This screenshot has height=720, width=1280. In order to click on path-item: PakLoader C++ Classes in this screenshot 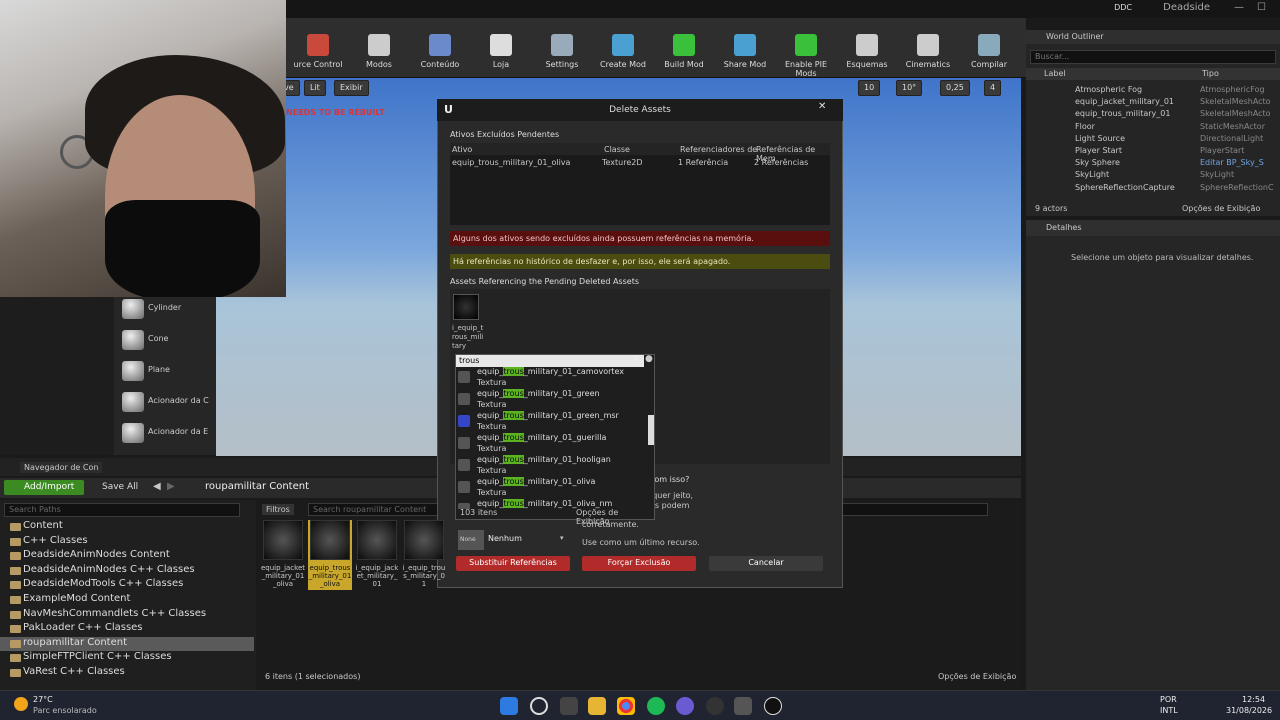, I will do `click(127, 629)`.